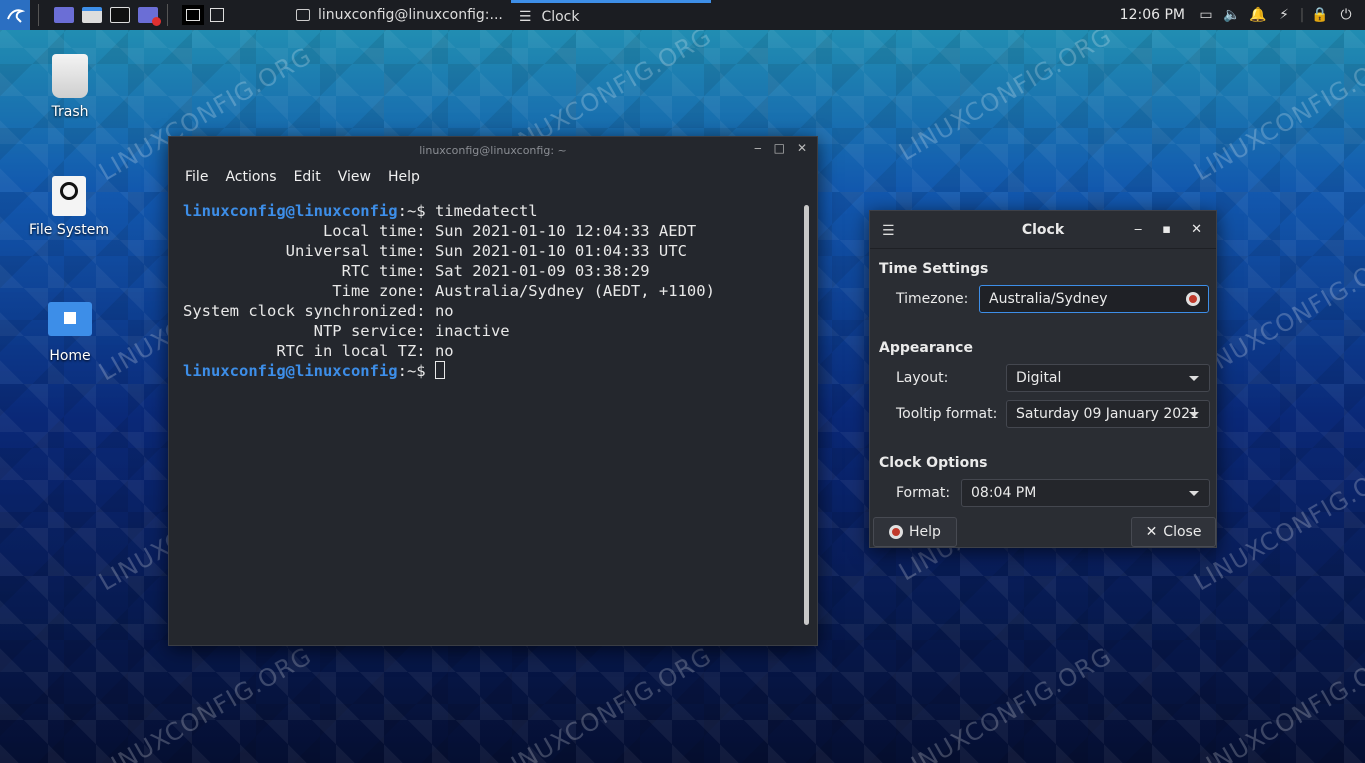 The height and width of the screenshot is (763, 1365). Describe the element at coordinates (70, 356) in the screenshot. I see `desktop-icon-label: Home` at that location.